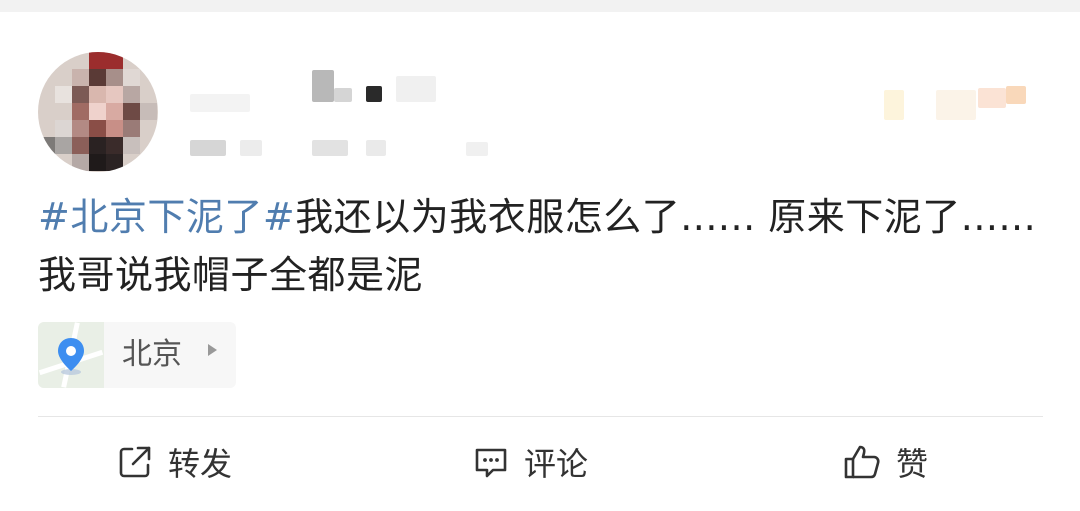  I want to click on repost-button: 转发, so click(174, 462).